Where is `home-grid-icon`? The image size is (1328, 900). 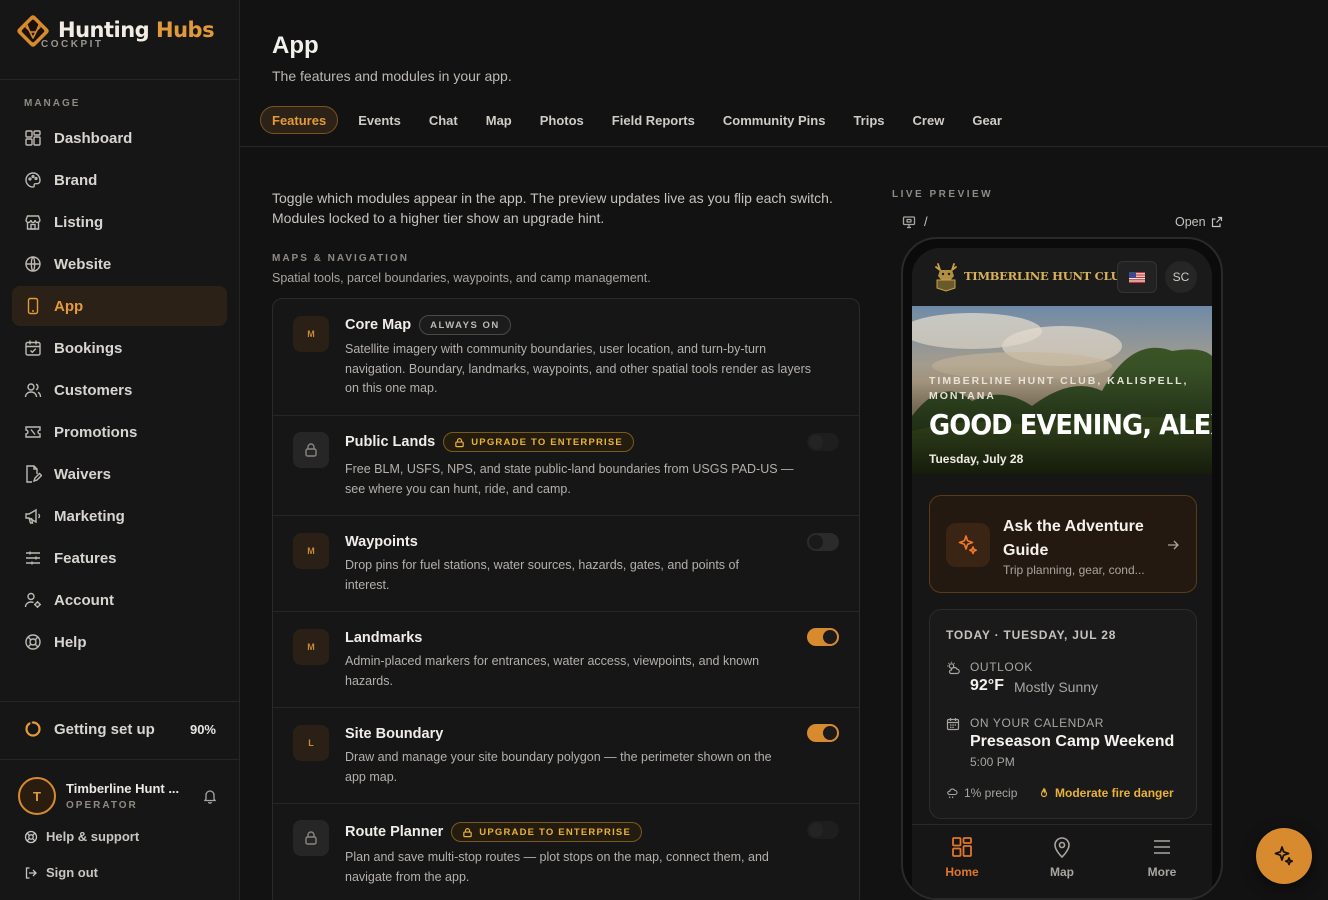 home-grid-icon is located at coordinates (962, 847).